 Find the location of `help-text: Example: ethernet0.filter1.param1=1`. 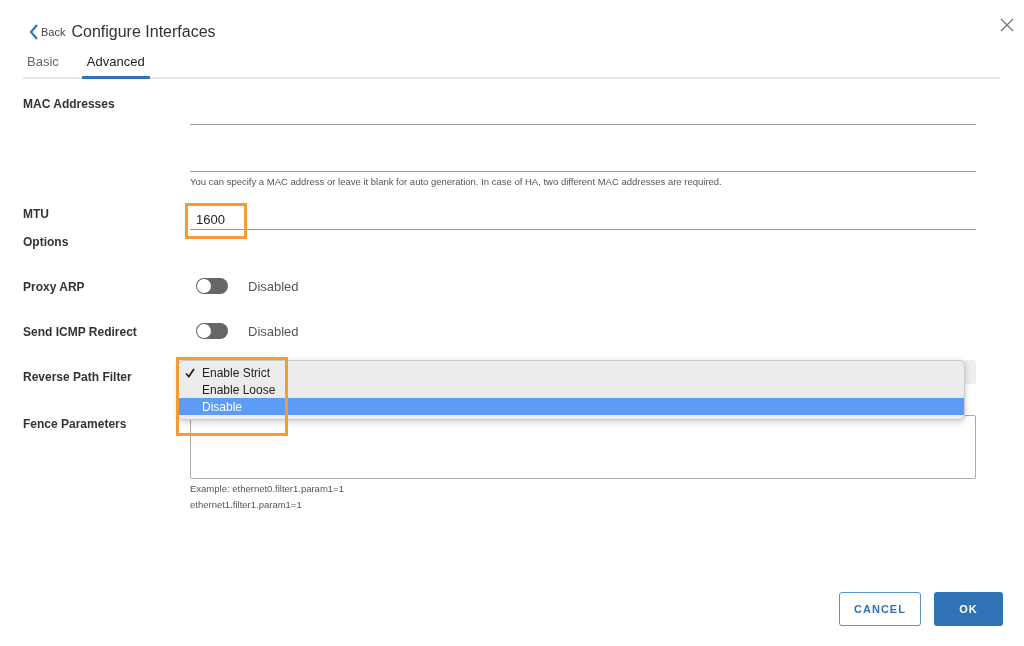

help-text: Example: ethernet0.filter1.param1=1 is located at coordinates (267, 488).